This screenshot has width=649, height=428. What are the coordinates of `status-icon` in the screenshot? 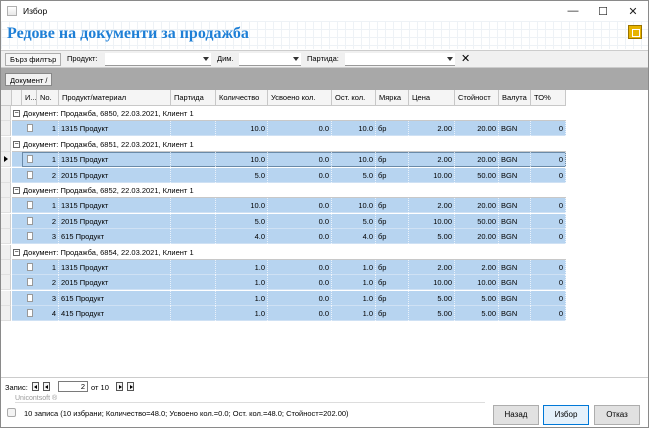 It's located at (11, 412).